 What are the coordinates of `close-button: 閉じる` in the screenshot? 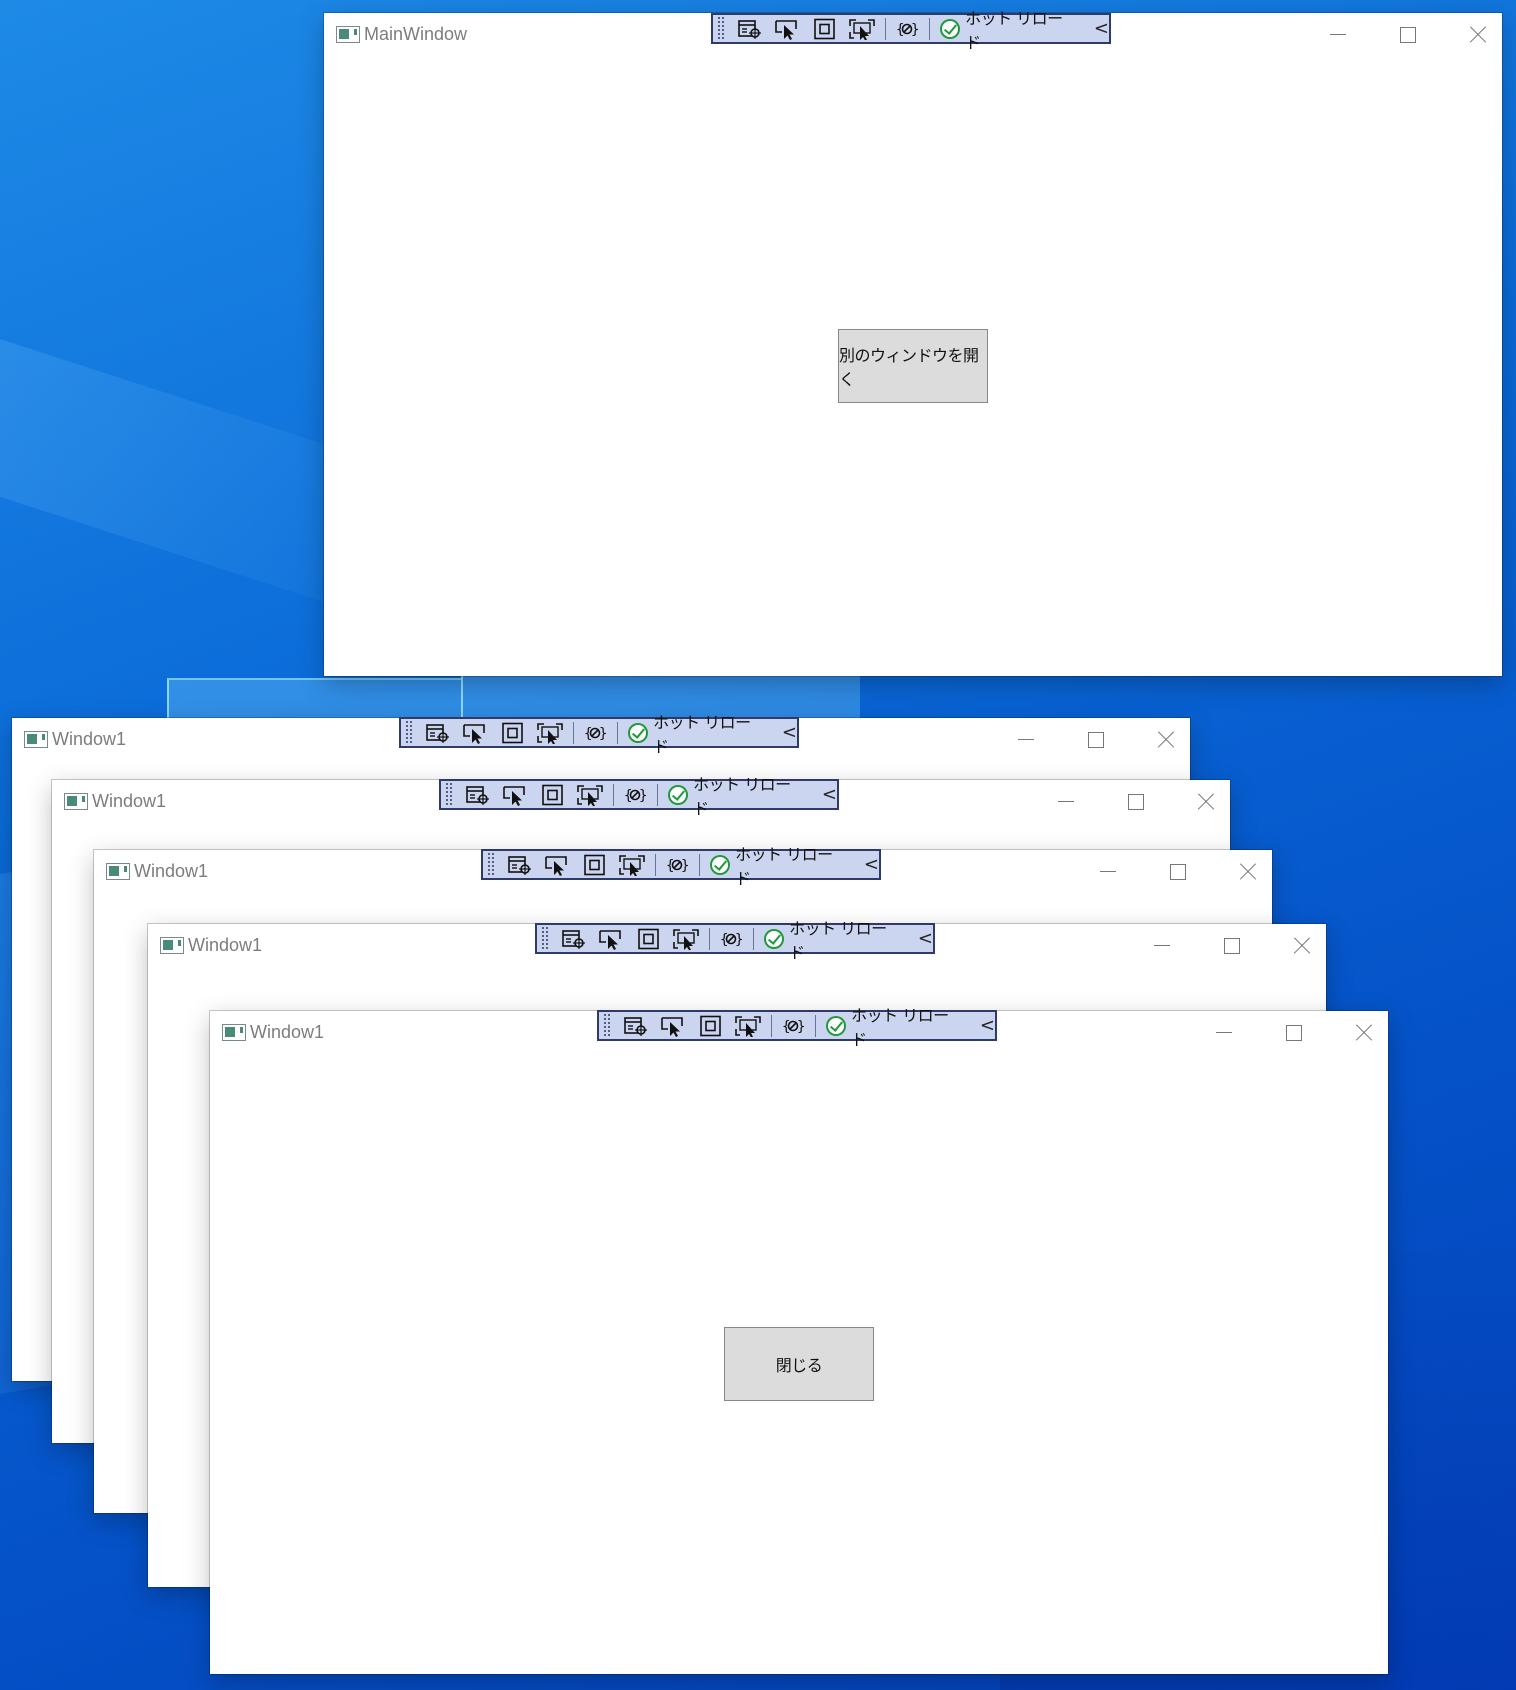 It's located at (799, 1364).